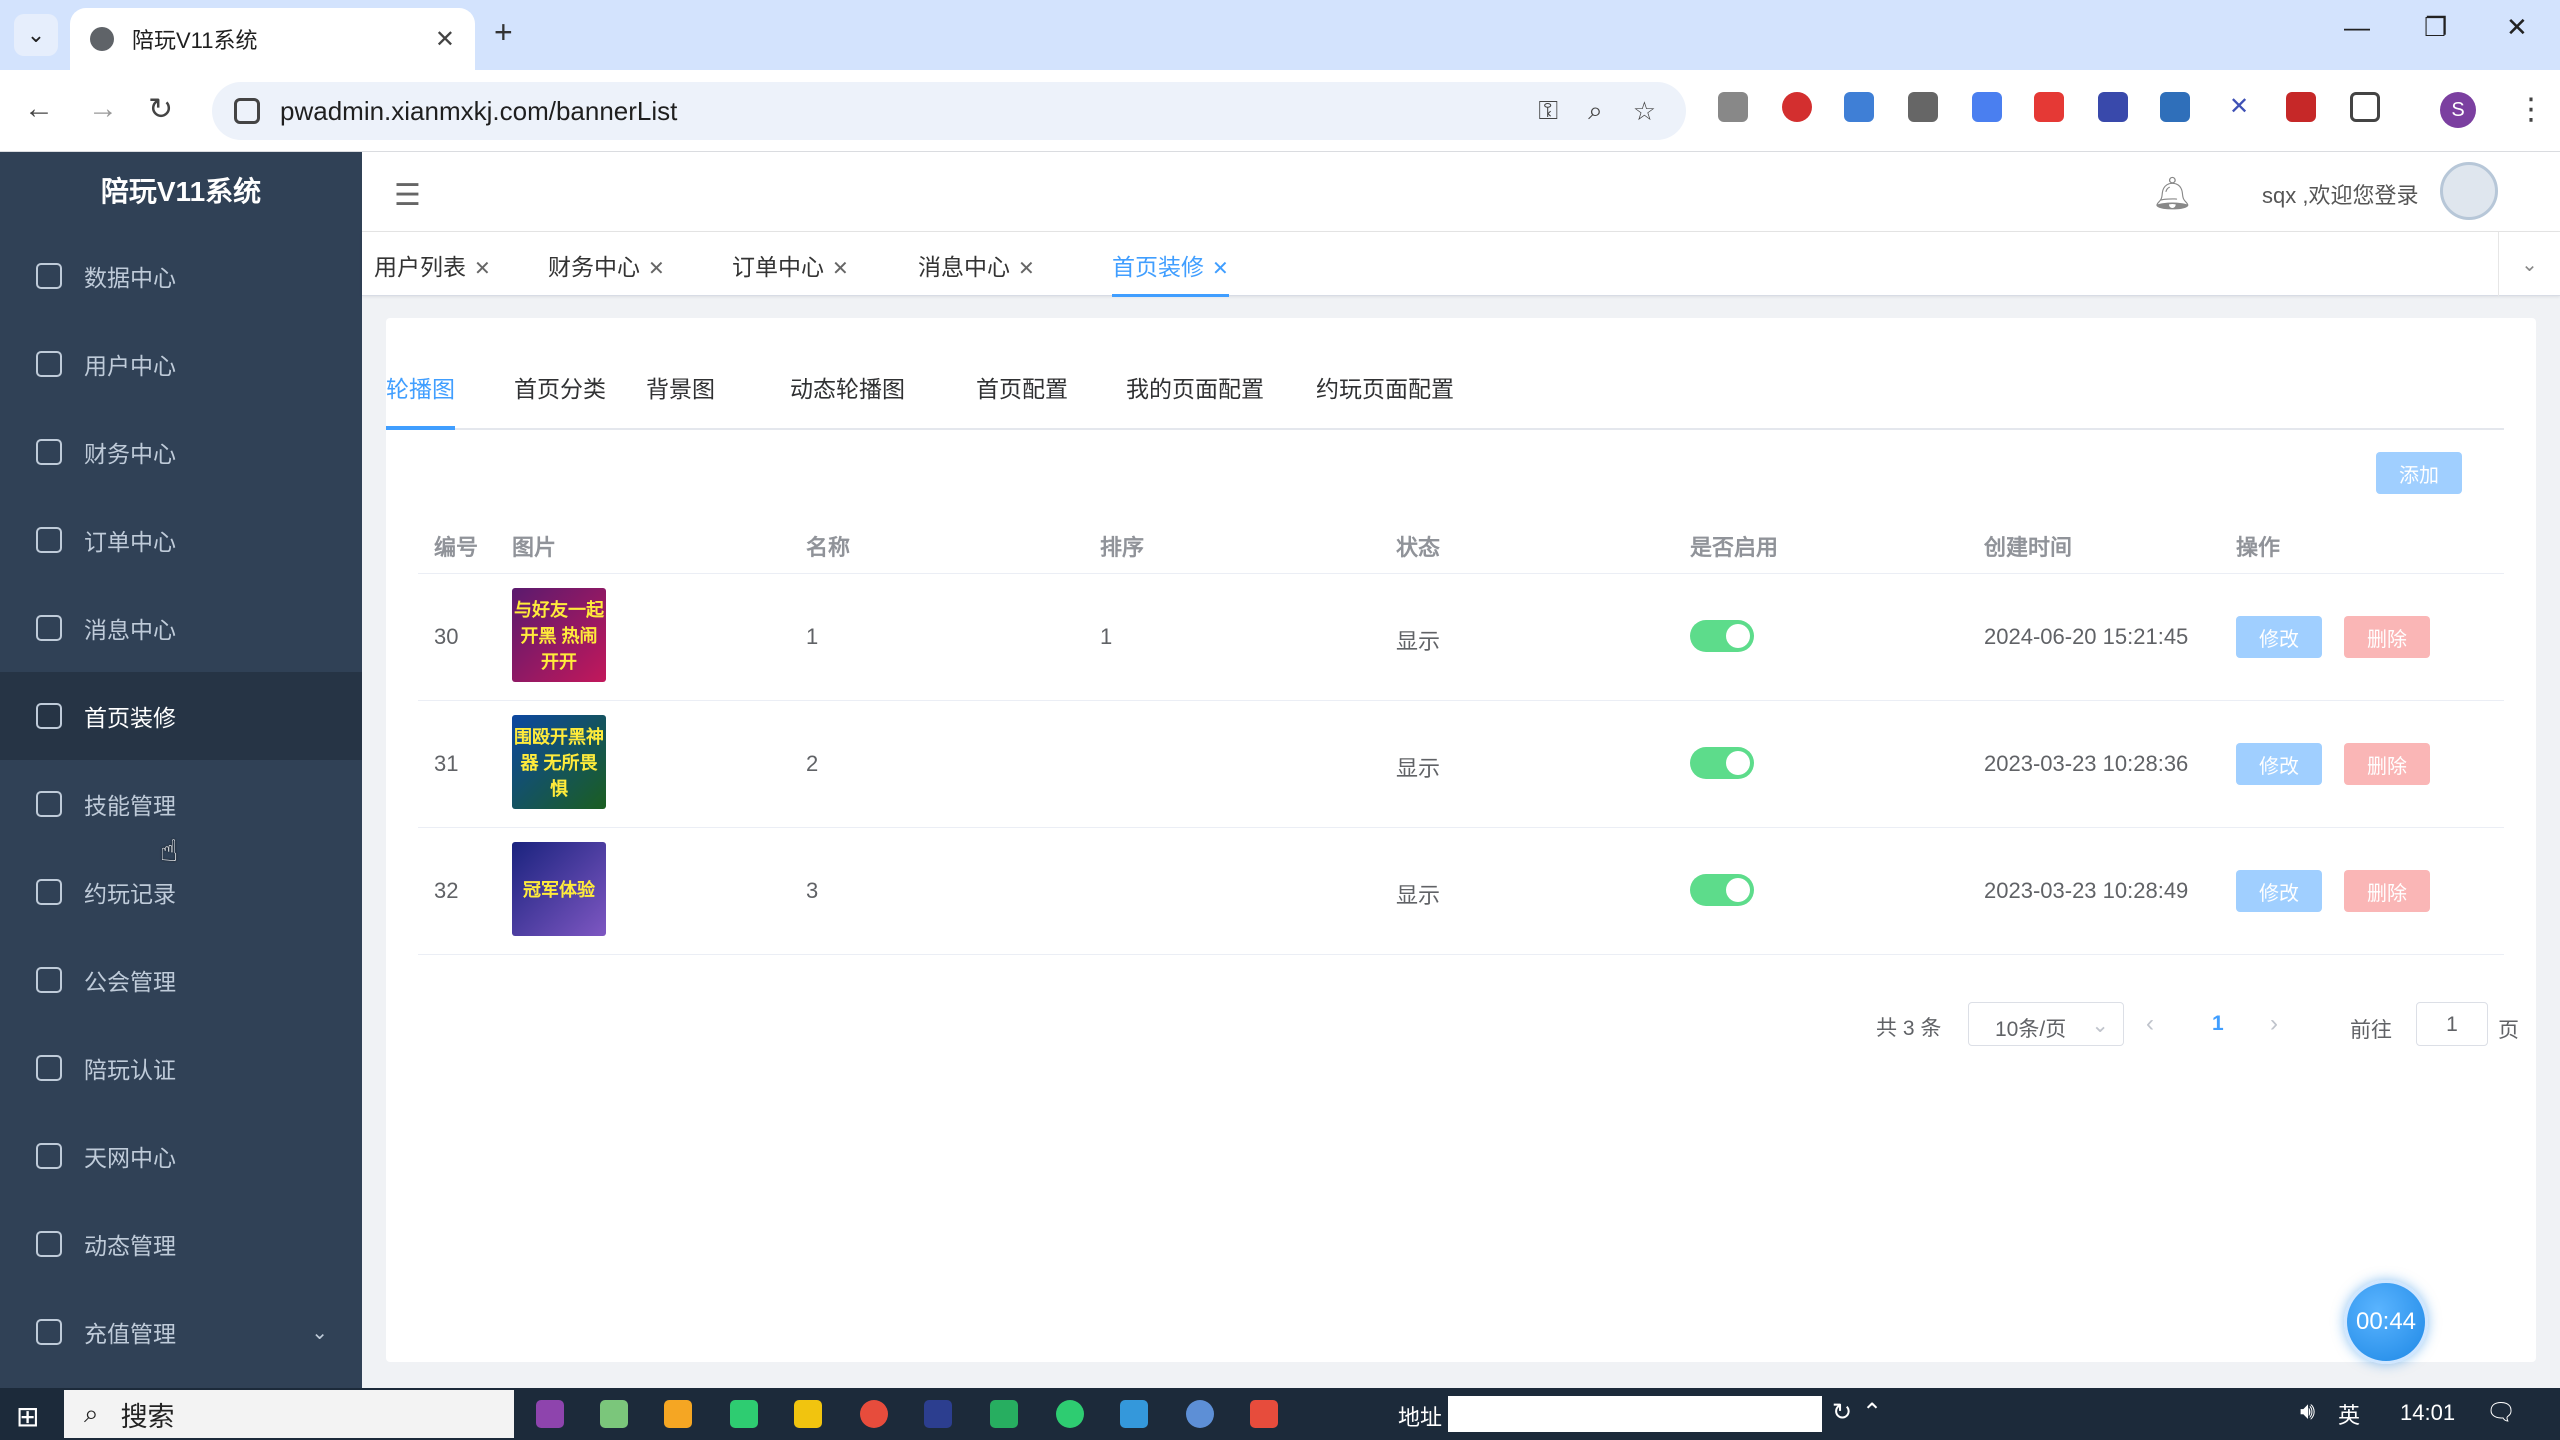 The height and width of the screenshot is (1440, 2560). Describe the element at coordinates (181, 892) in the screenshot. I see `sidebar-item: 约玩记录` at that location.